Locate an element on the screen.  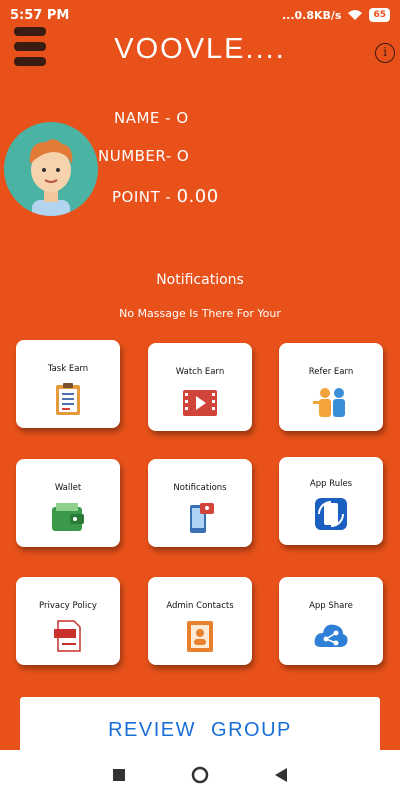
admin-contacts-button: Admin Contacts is located at coordinates (200, 621).